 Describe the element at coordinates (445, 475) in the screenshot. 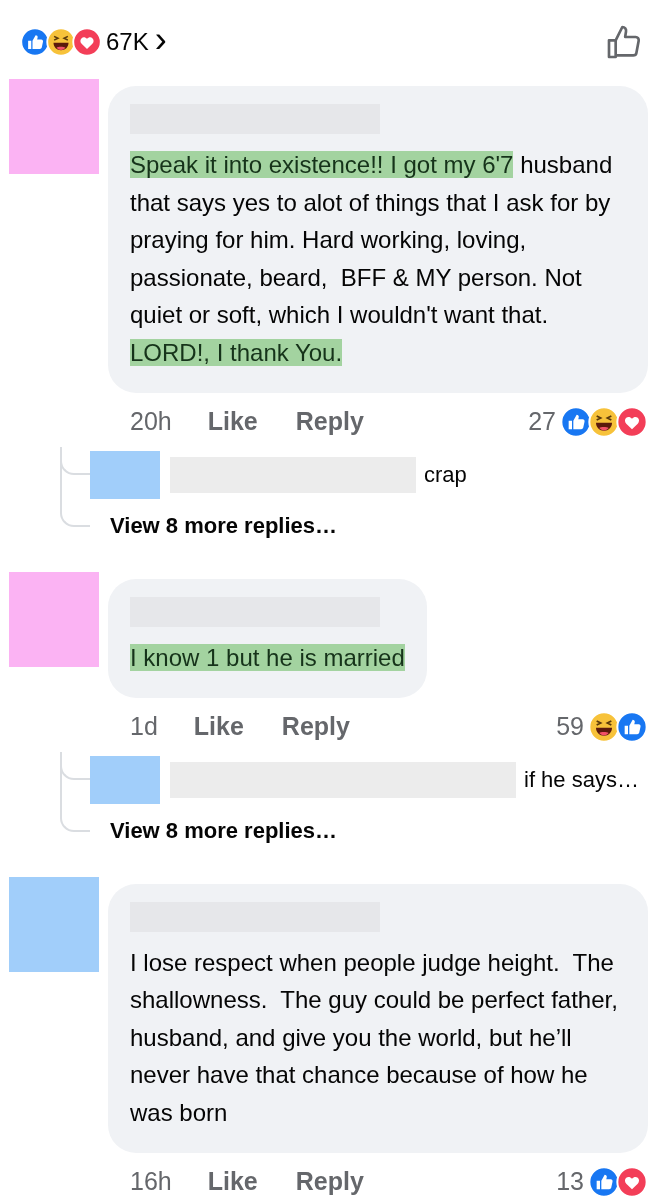

I see `reply-text: crap` at that location.